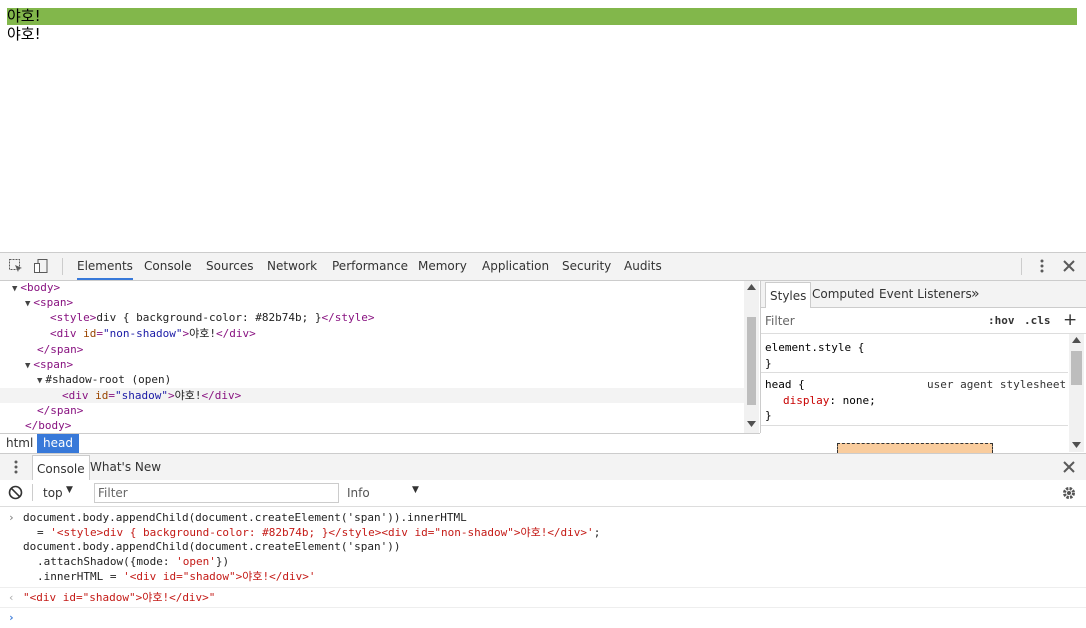 The image size is (1086, 628). Describe the element at coordinates (1037, 320) in the screenshot. I see `cls-toggle: .cls` at that location.